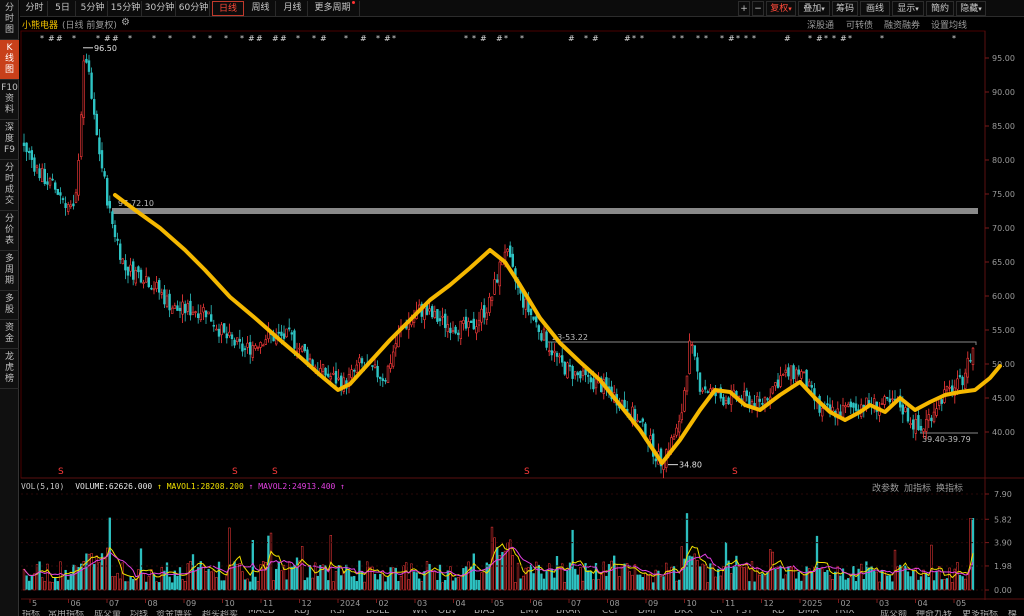 This screenshot has height=616, width=1024. What do you see at coordinates (949, 487) in the screenshot?
I see `switch-indicator-link: 换指标` at bounding box center [949, 487].